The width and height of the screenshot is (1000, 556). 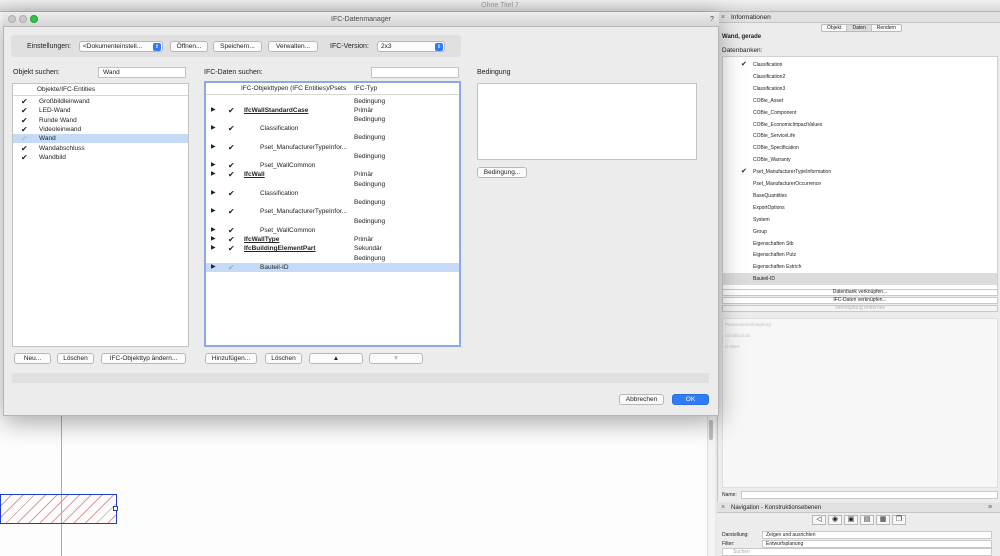 What do you see at coordinates (332, 267) in the screenshot?
I see `tree-row: ▶ ✔ Bauteil-ID` at bounding box center [332, 267].